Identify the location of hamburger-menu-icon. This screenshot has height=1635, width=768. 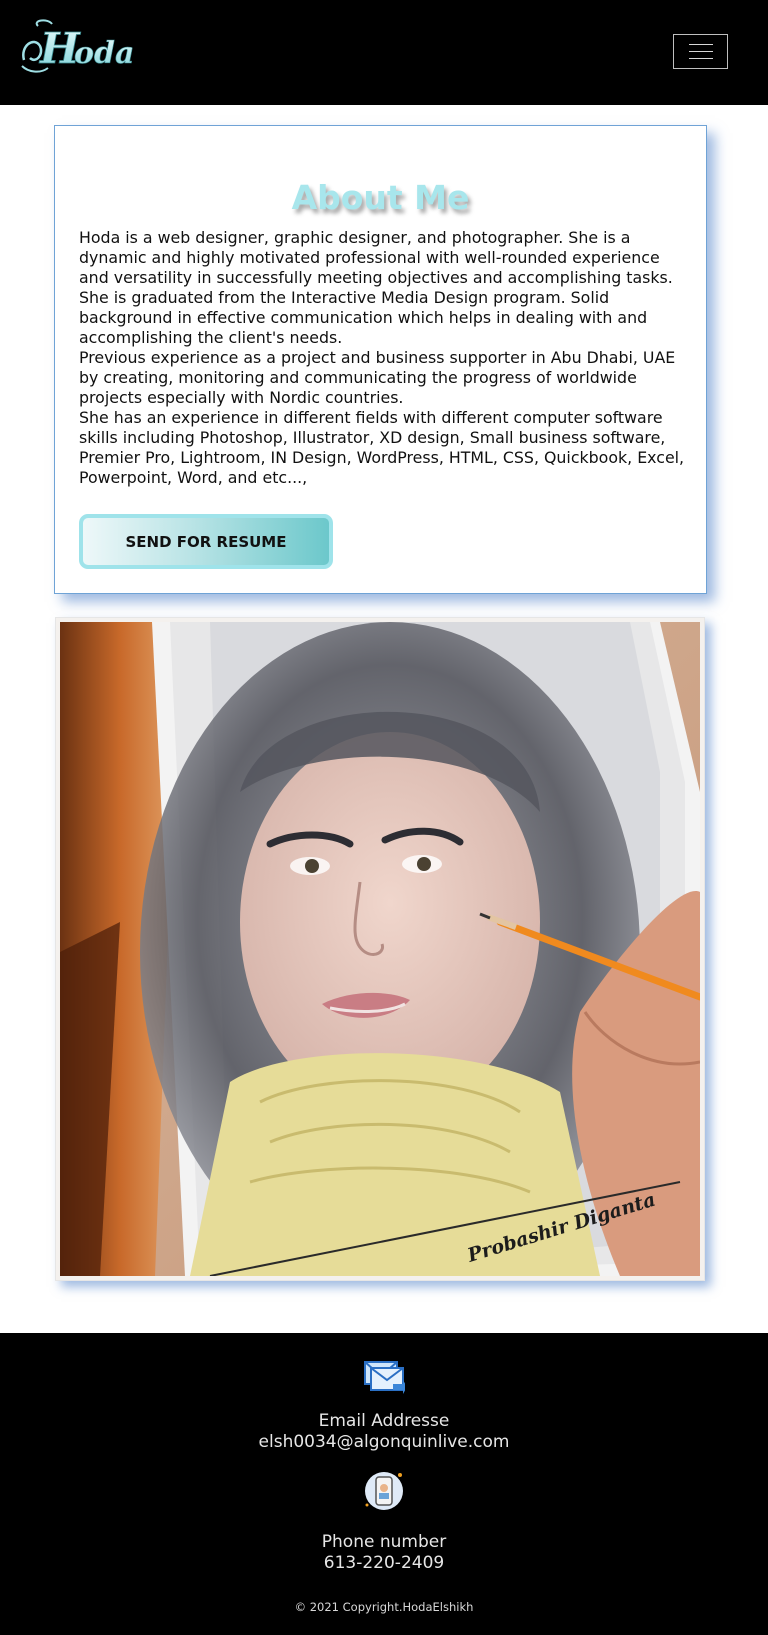
(701, 44).